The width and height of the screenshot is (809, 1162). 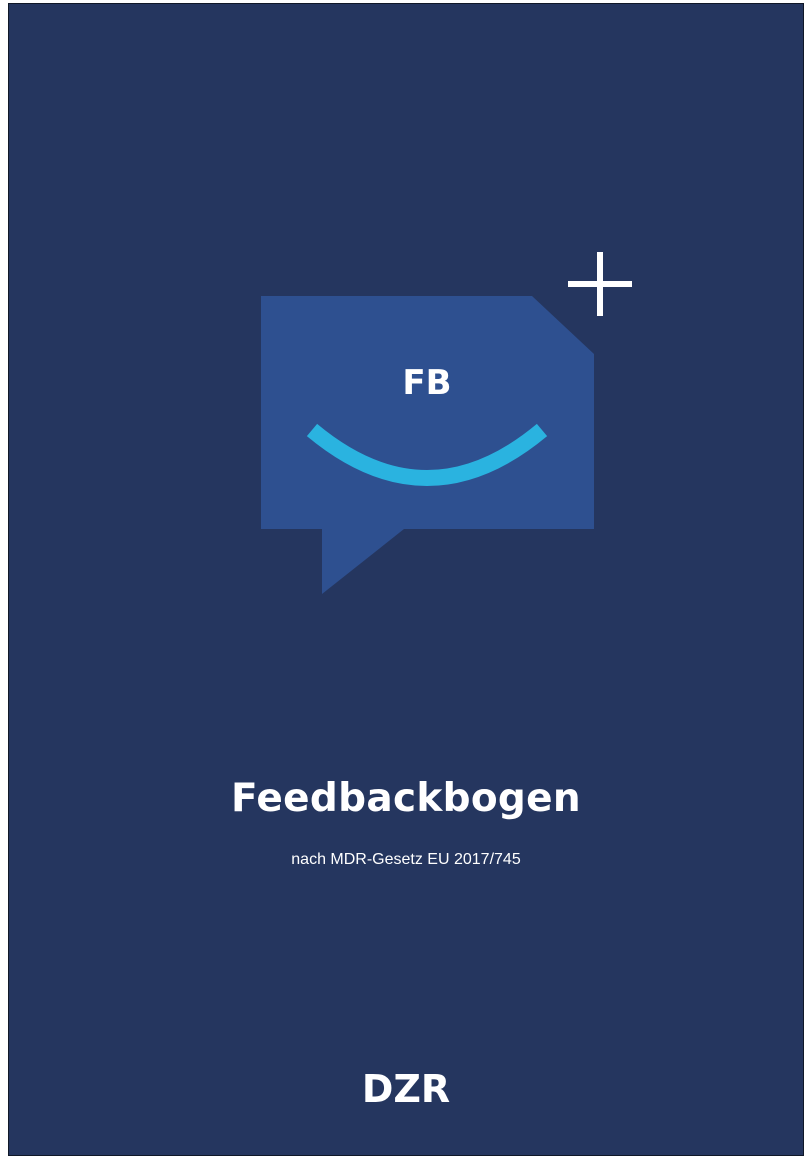 I want to click on brand-text: DZR, so click(x=406, y=1089).